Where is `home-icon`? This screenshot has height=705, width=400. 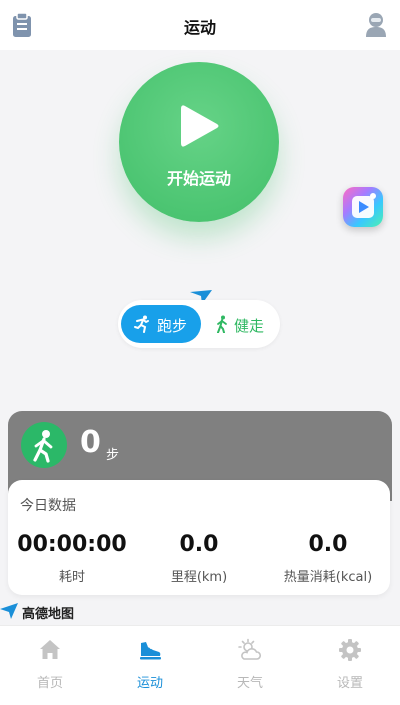
home-icon is located at coordinates (50, 649).